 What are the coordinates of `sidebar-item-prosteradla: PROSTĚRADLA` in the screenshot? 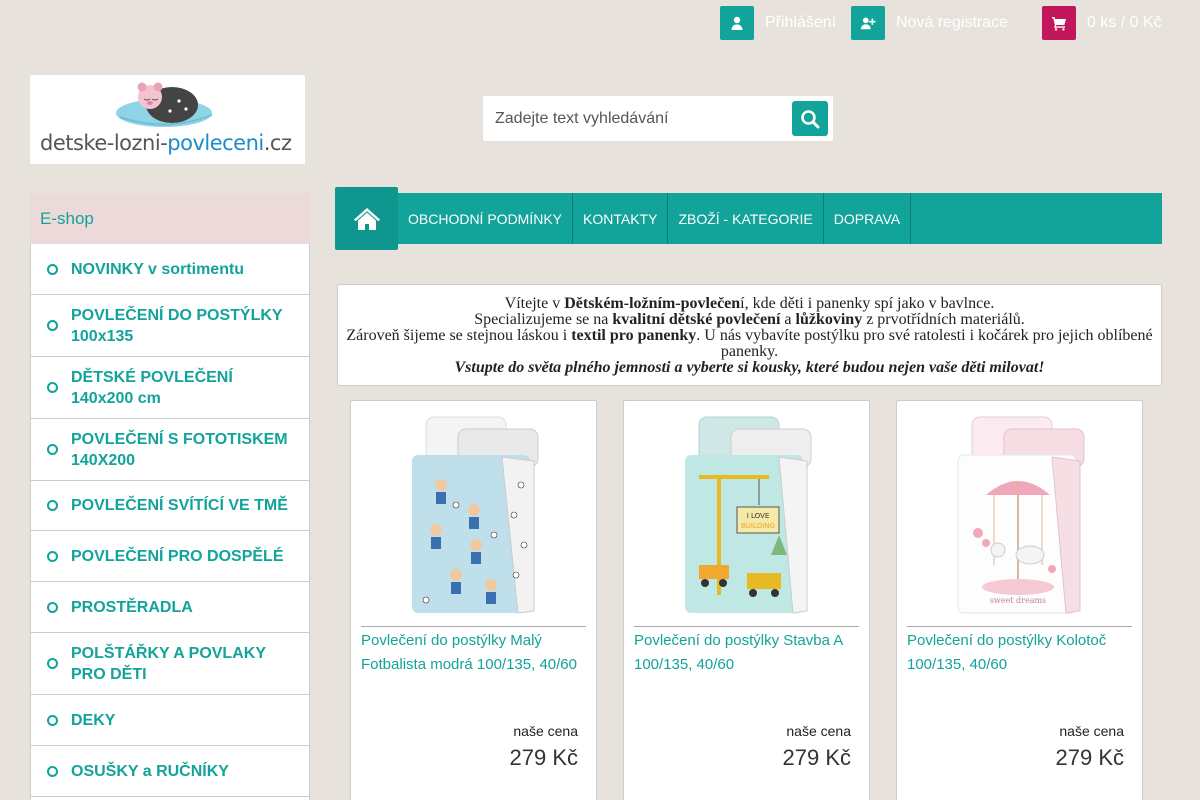 It's located at (170, 607).